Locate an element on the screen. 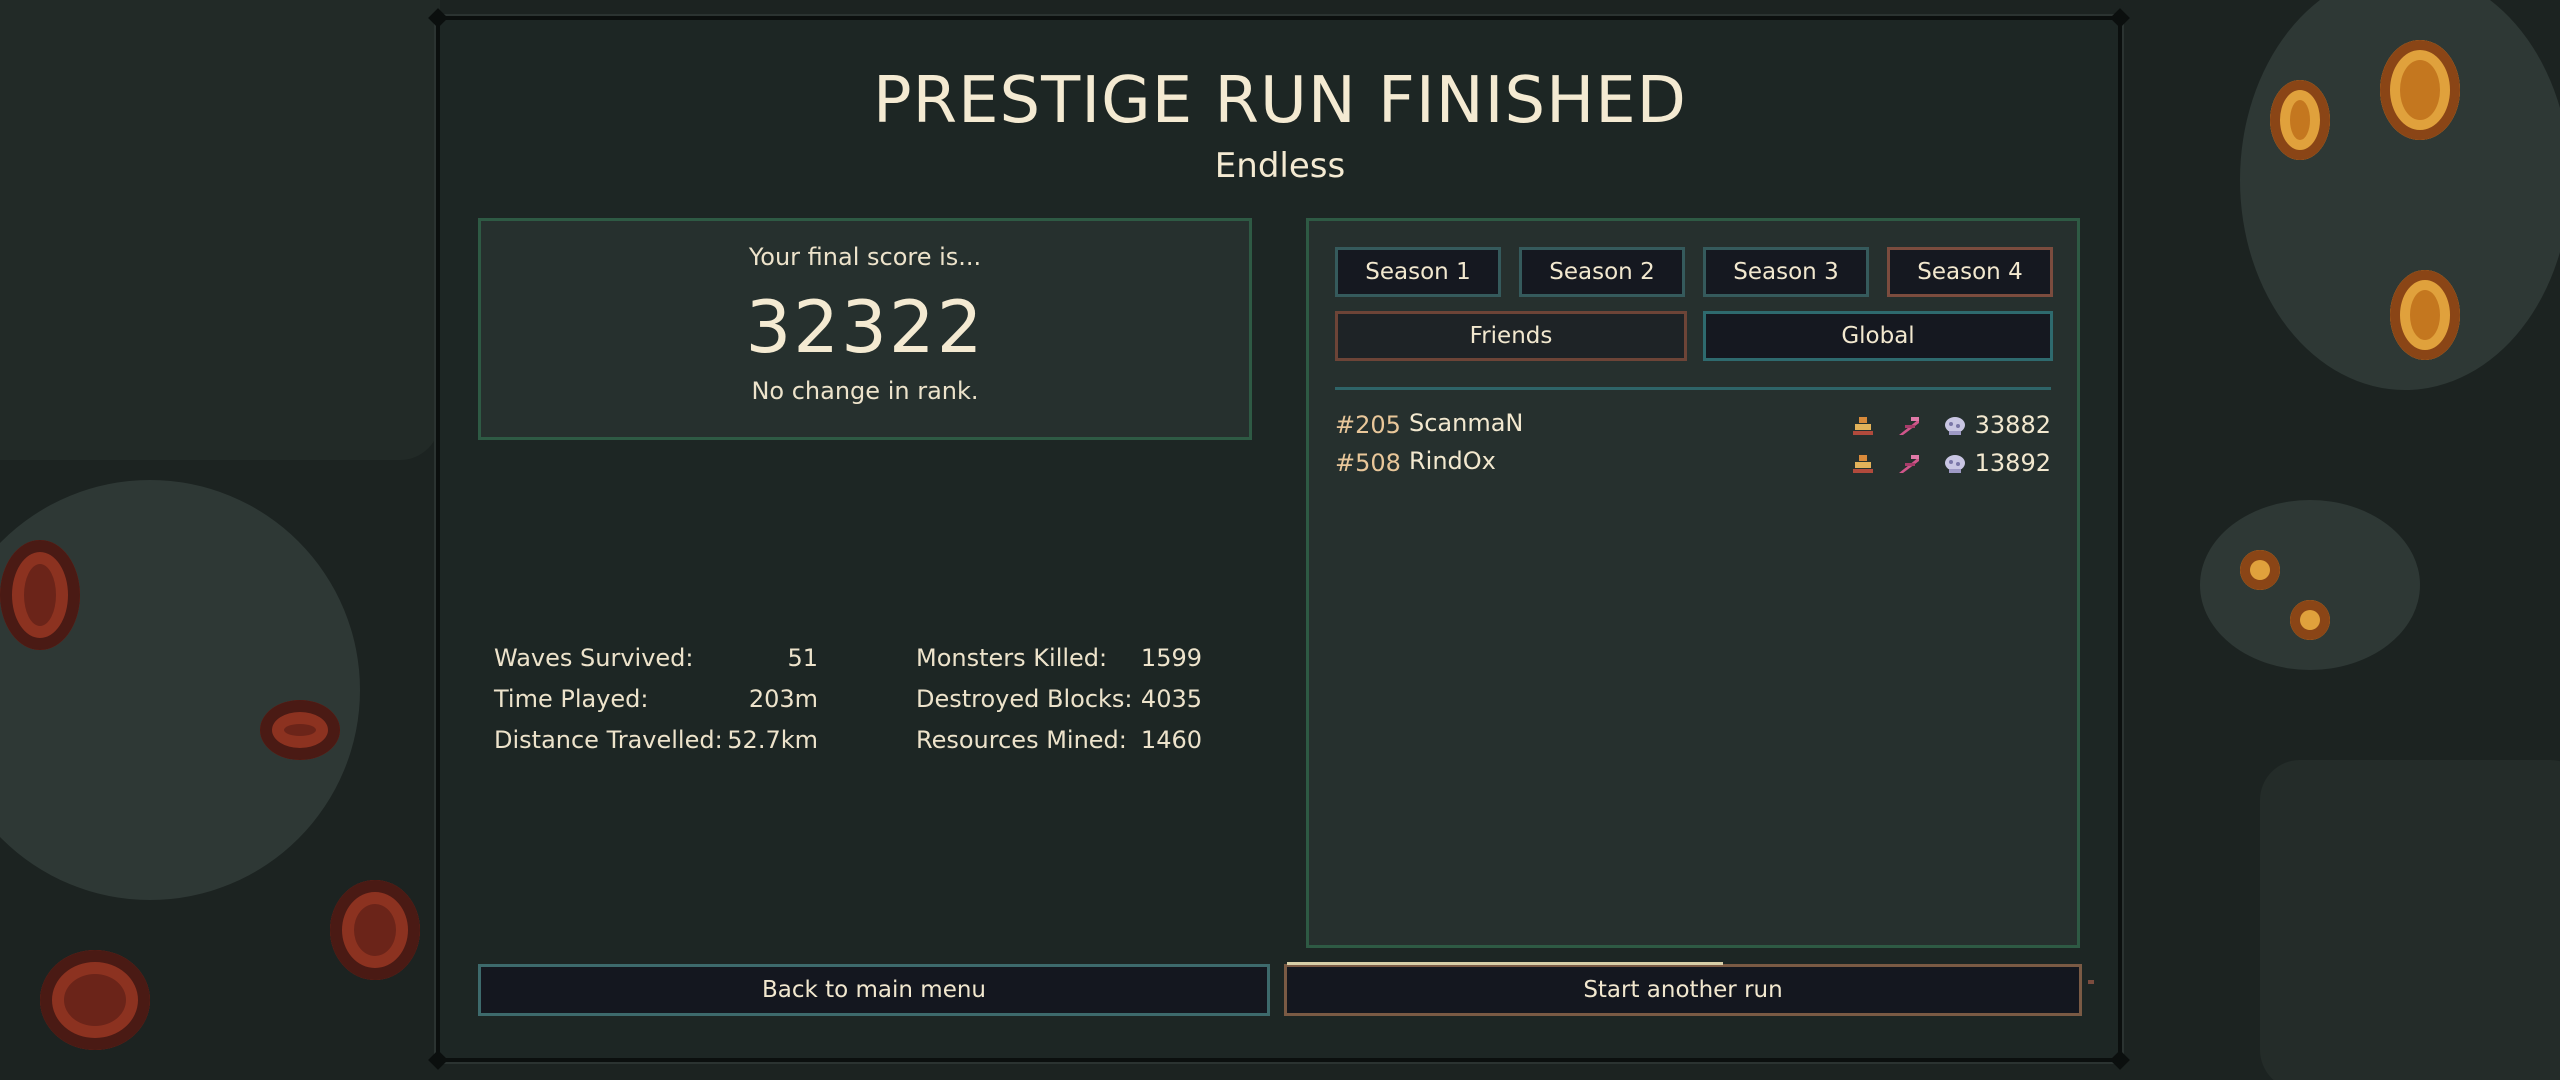 This screenshot has height=1080, width=2560. stat-value: 4035 is located at coordinates (1171, 699).